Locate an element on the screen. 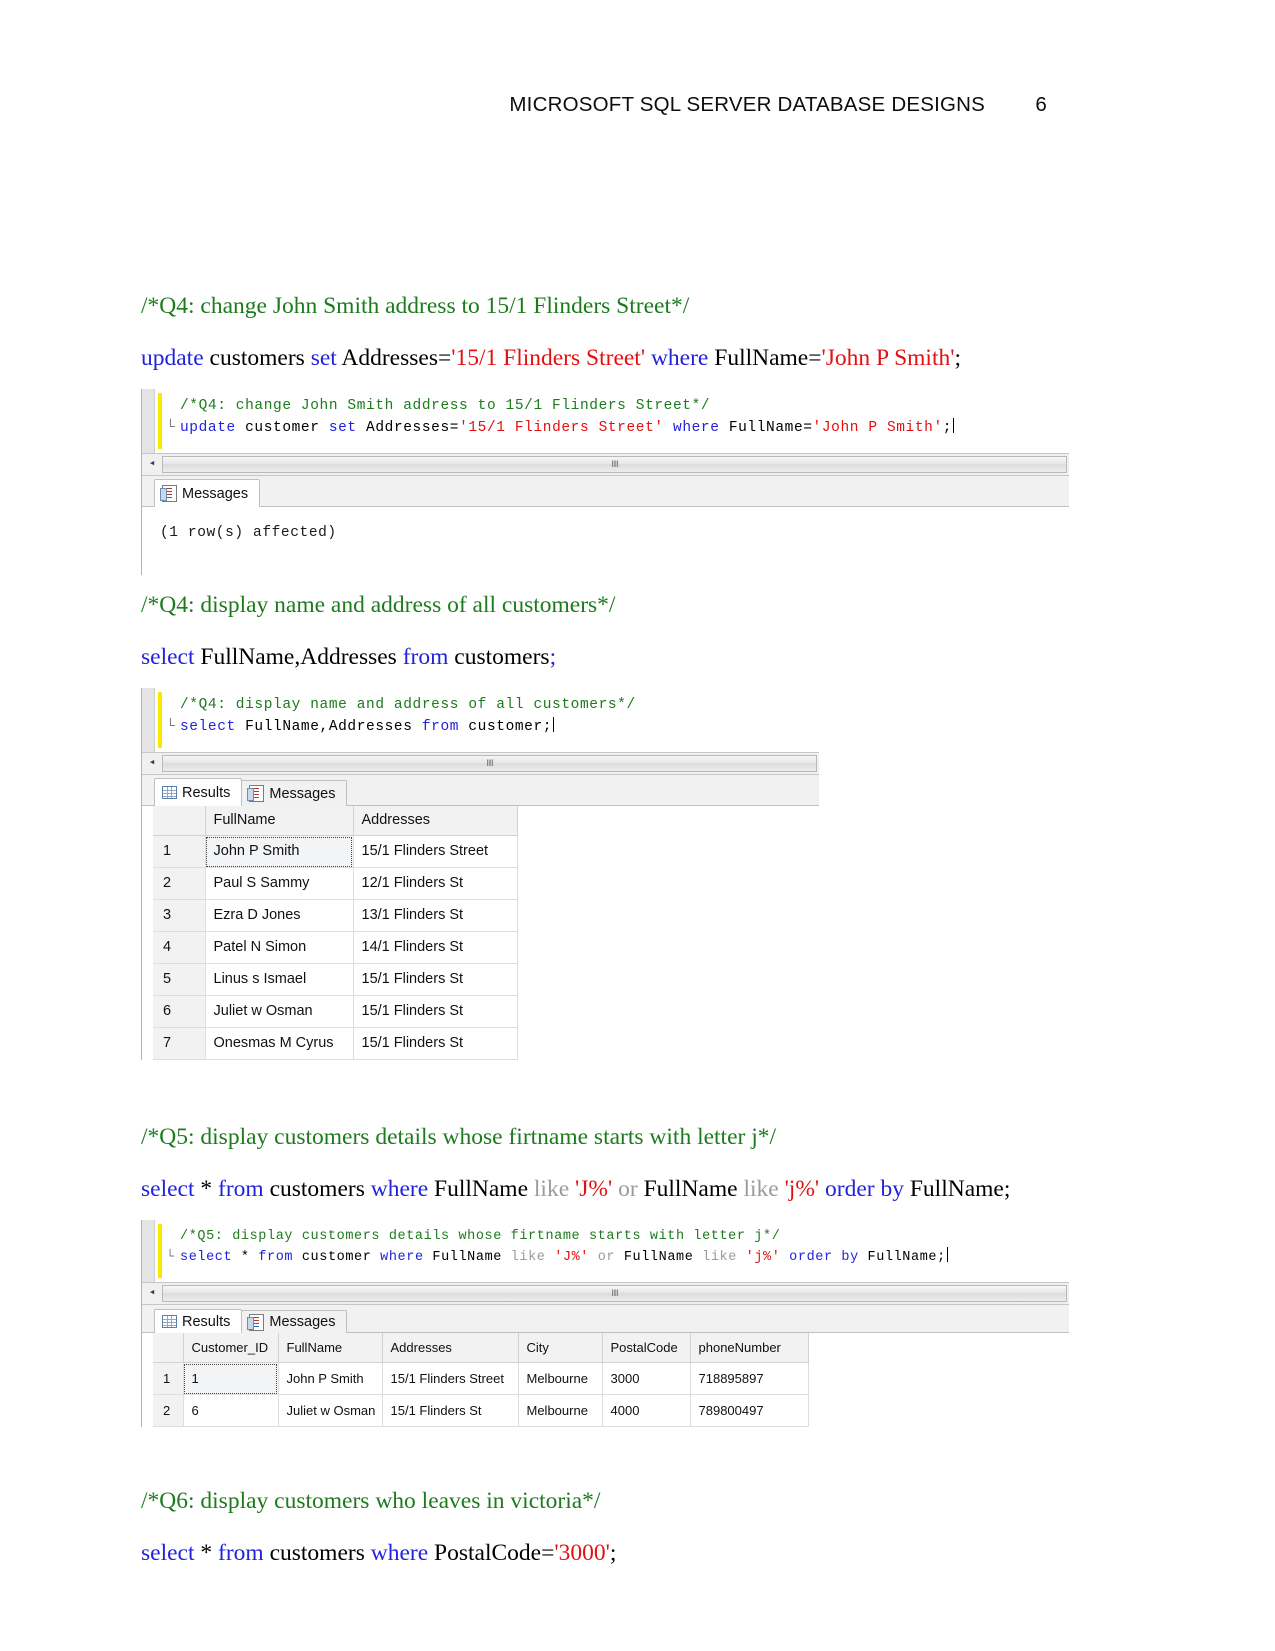  table-row: 7 Onesmas M Cyrus 15/1 Flinders St is located at coordinates (335, 1043).